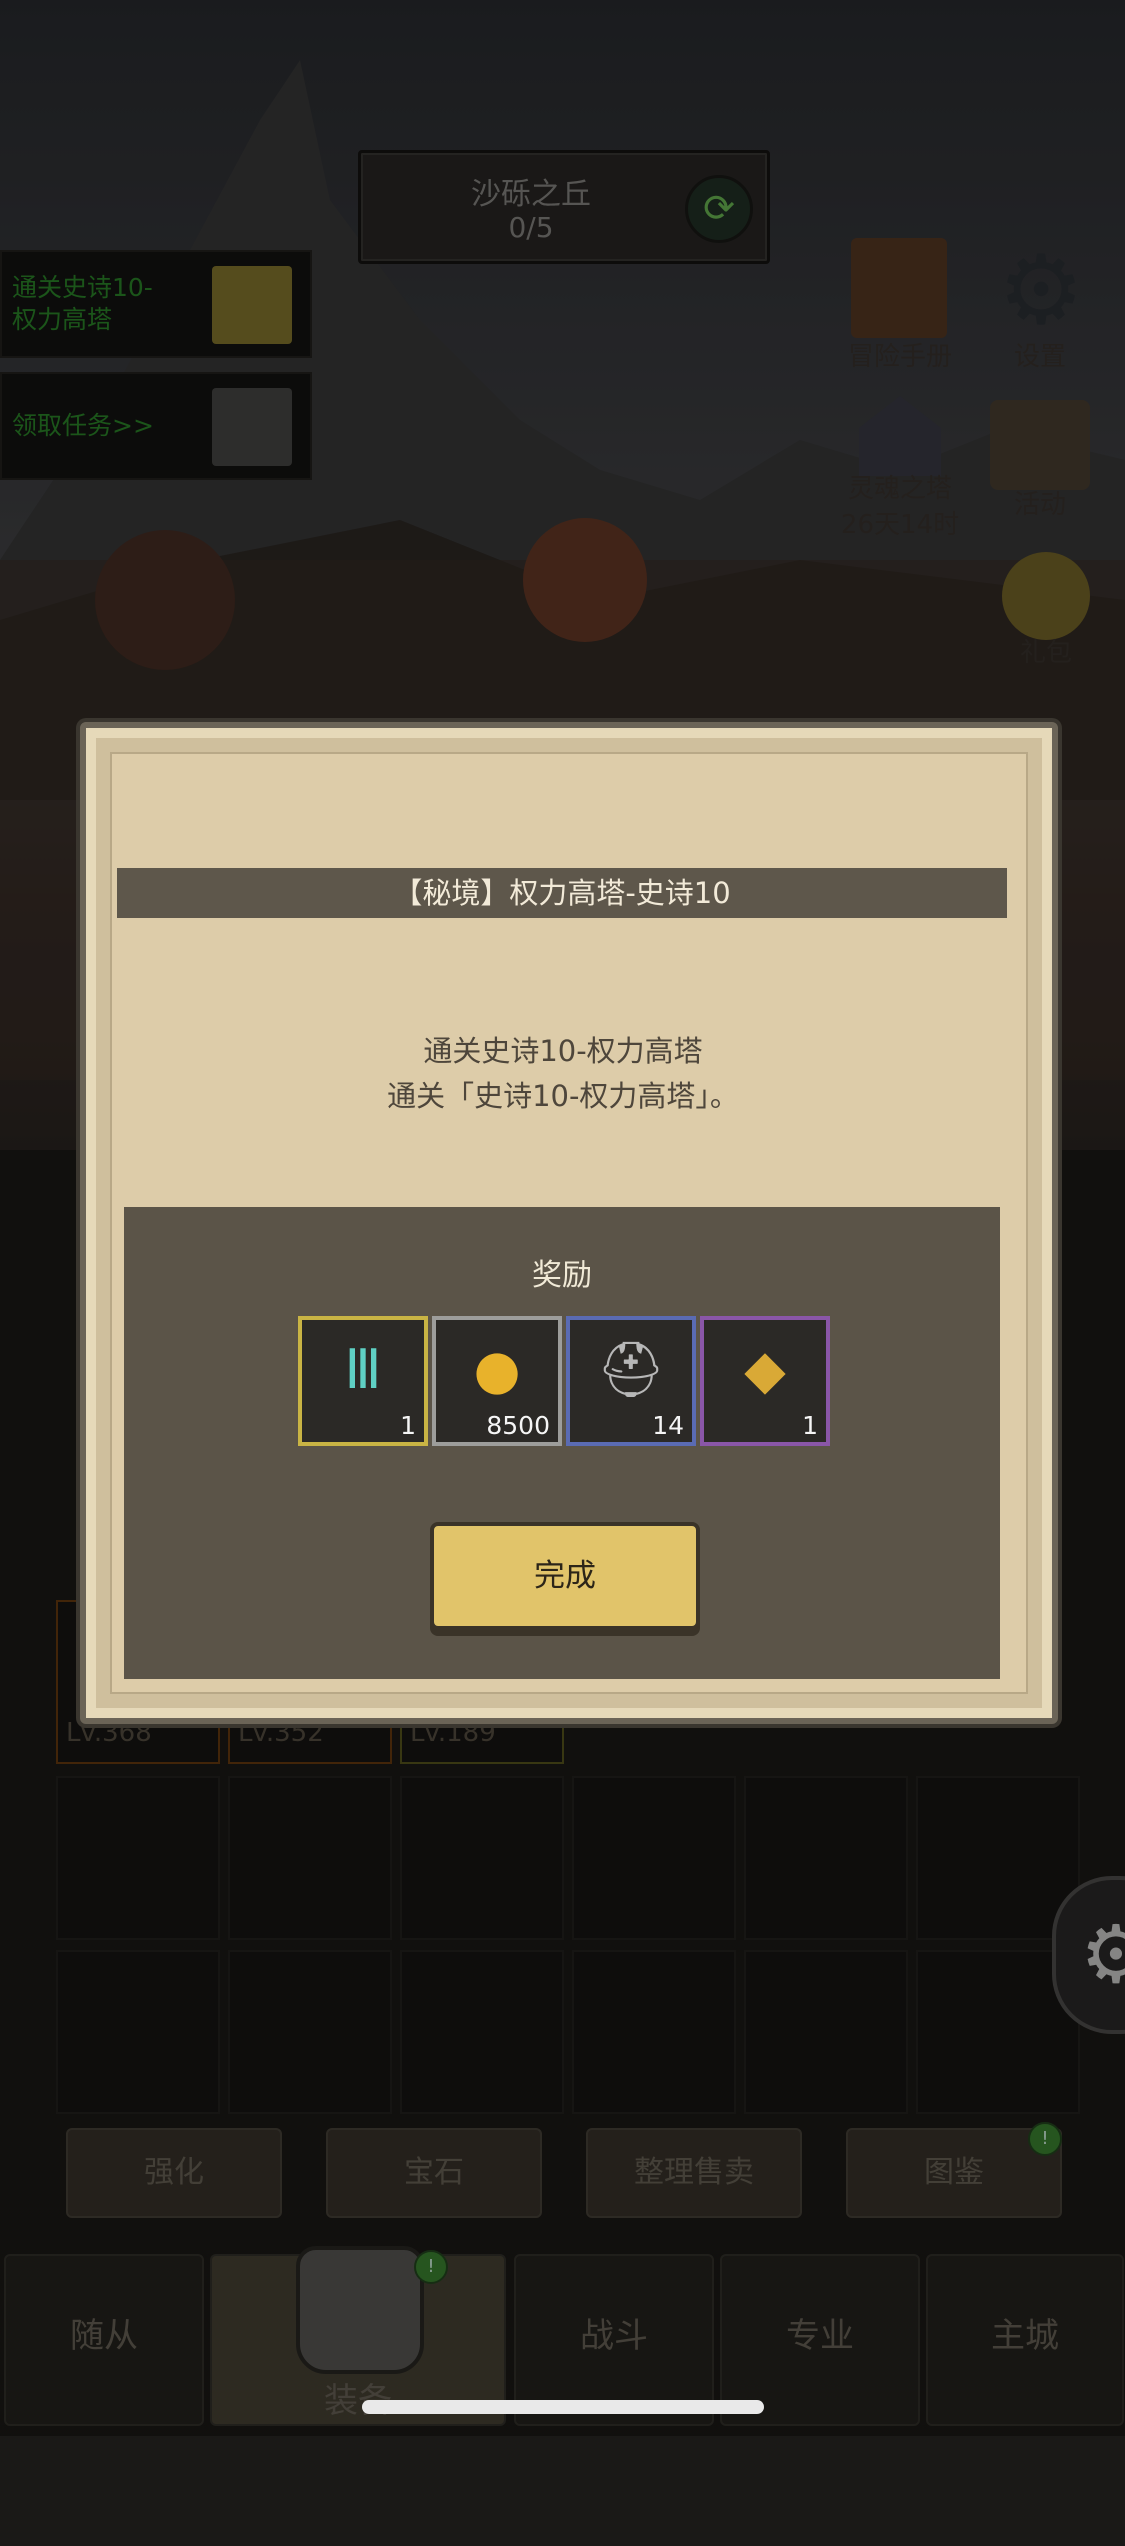  Describe the element at coordinates (497, 1369) in the screenshot. I see `gold-coin-icon: ●` at that location.